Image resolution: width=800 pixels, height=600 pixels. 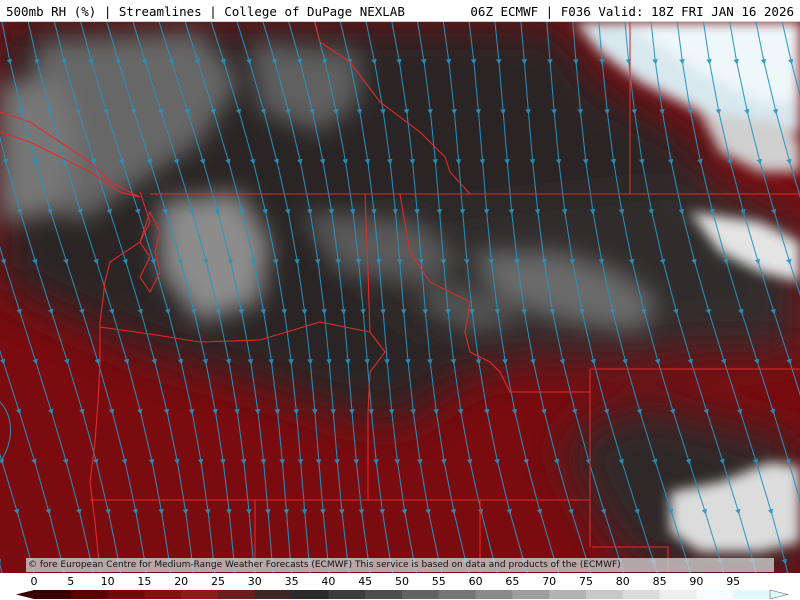 What do you see at coordinates (291, 581) in the screenshot?
I see `colorbar-tick-label: 35` at bounding box center [291, 581].